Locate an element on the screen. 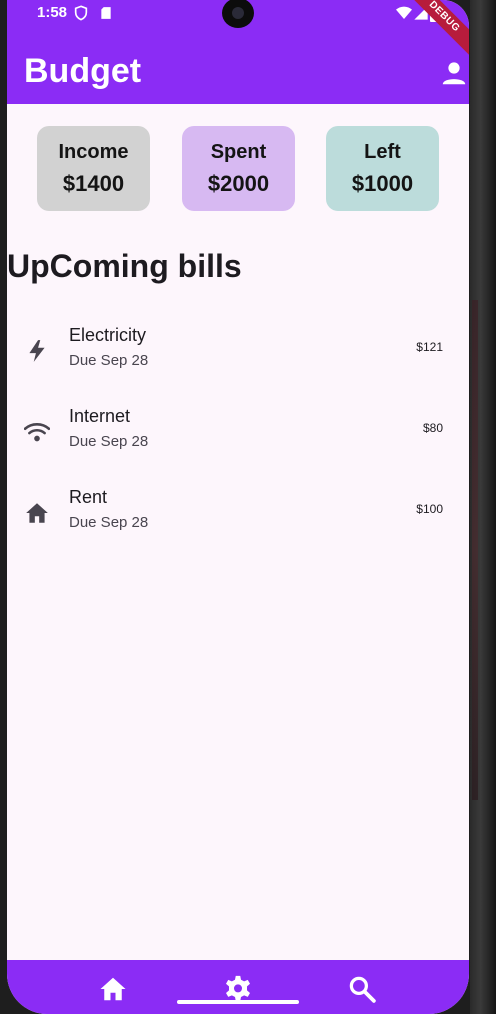  bill-amount: $100 is located at coordinates (429, 509).